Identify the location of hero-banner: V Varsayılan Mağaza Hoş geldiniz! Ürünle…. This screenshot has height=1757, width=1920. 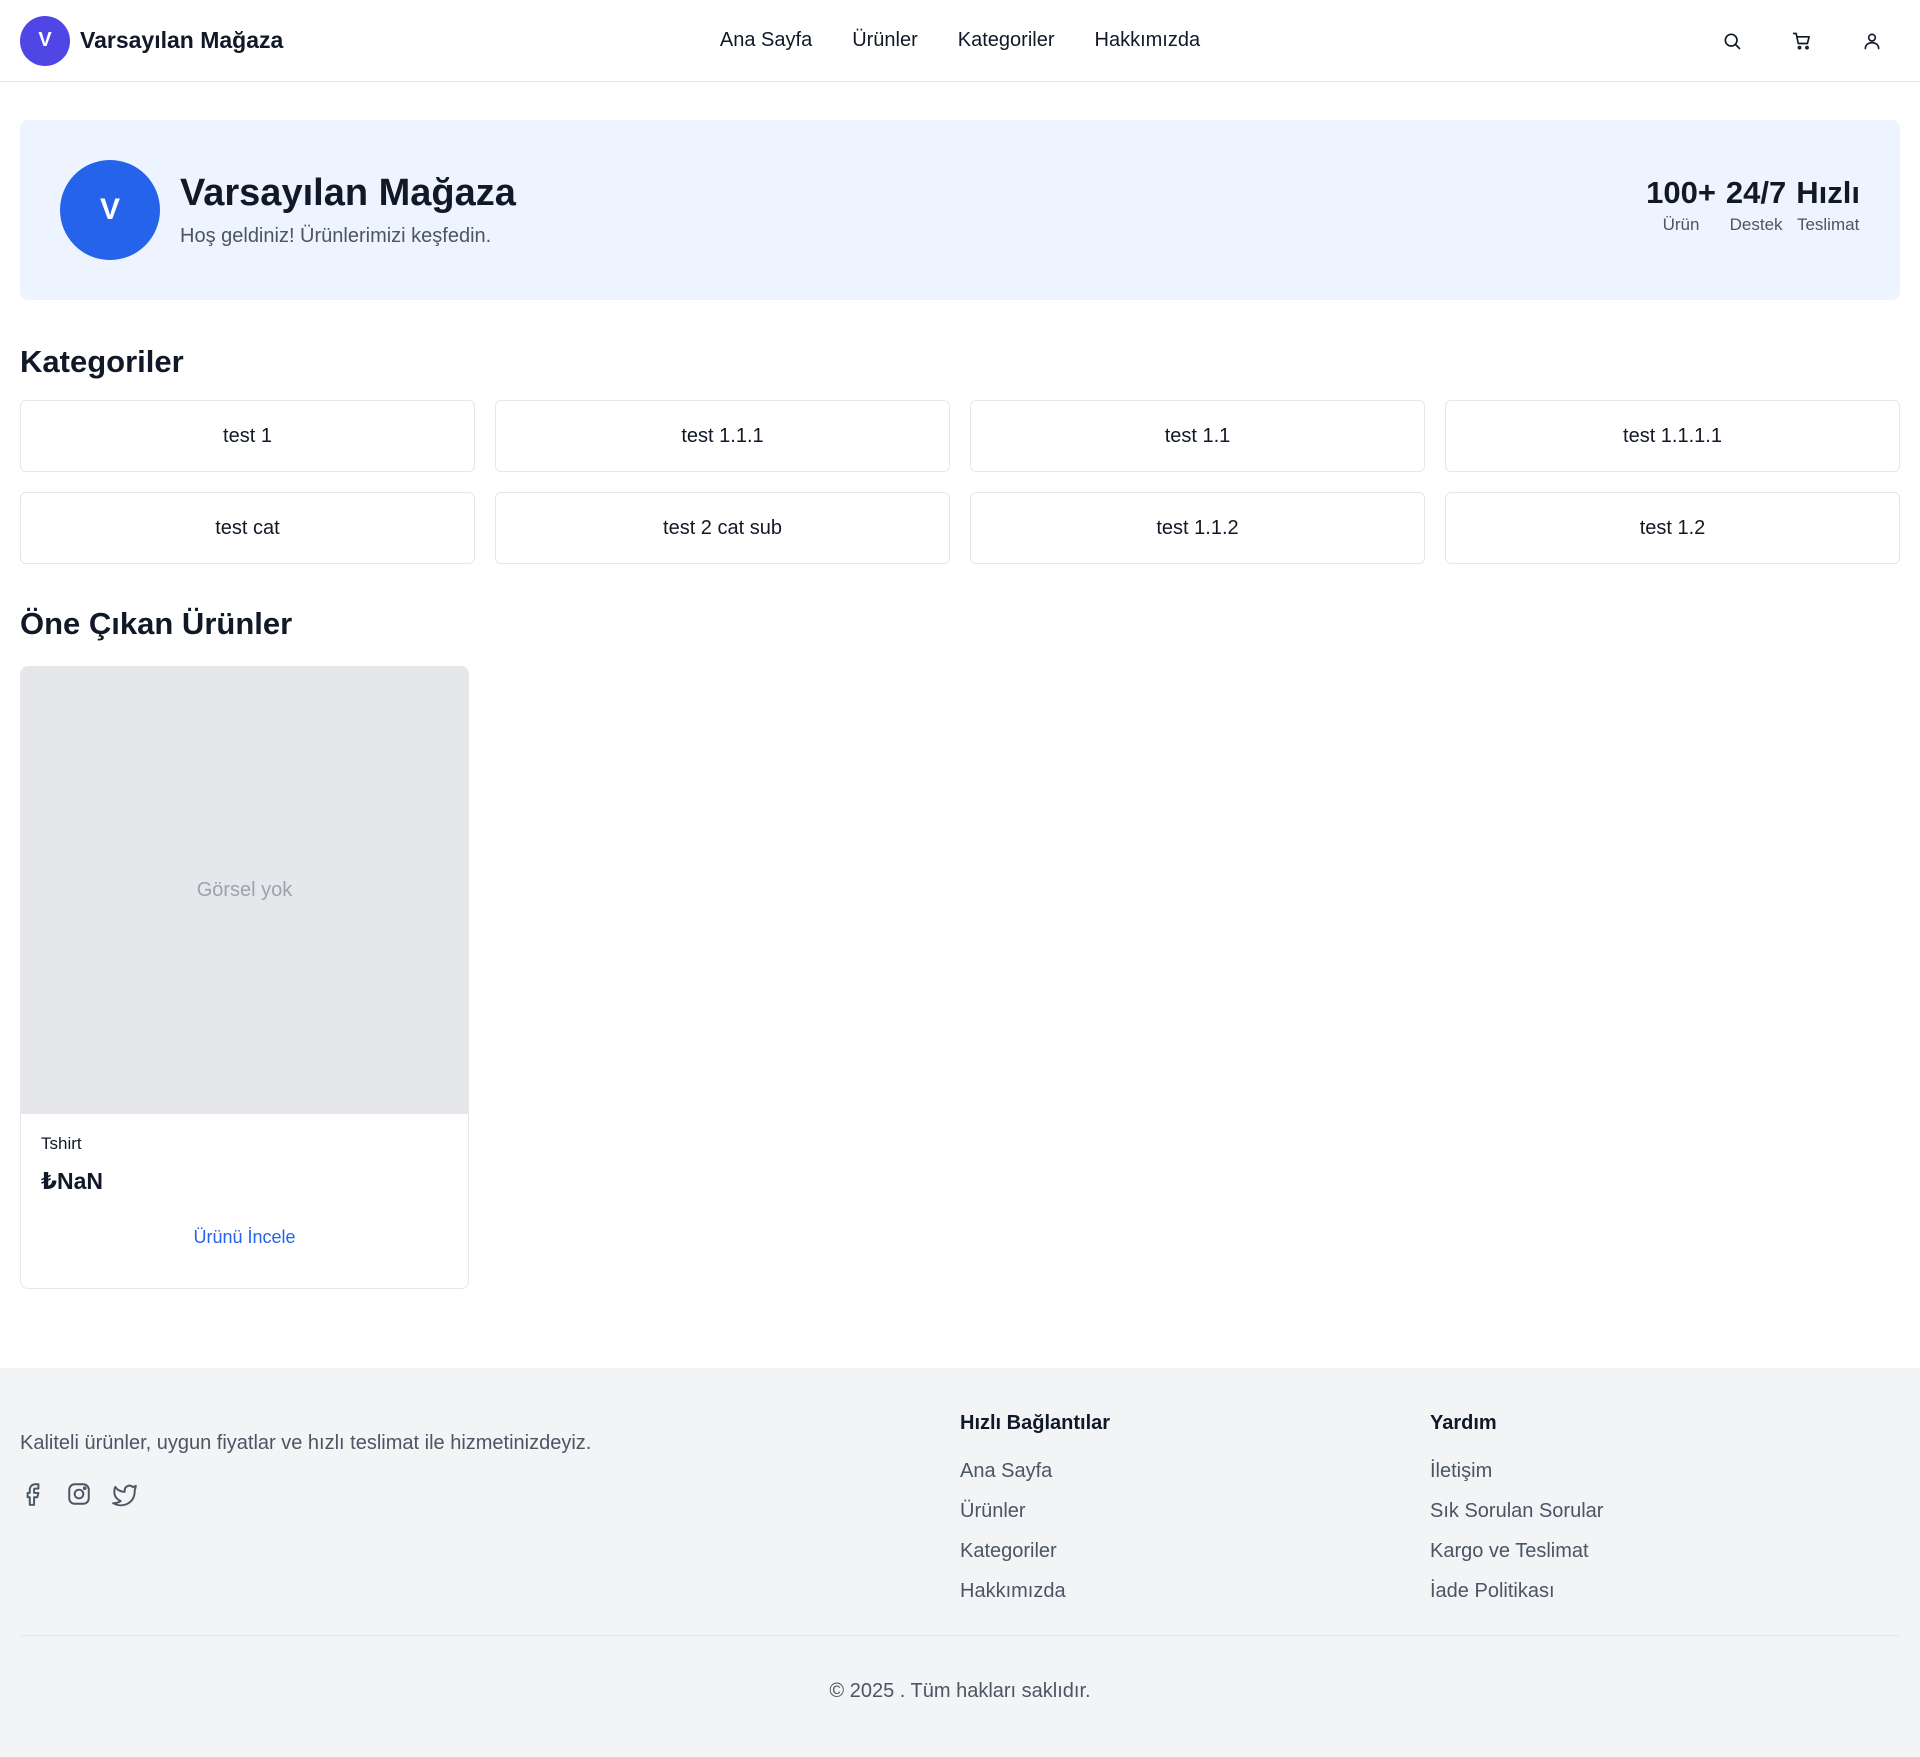
(960, 210).